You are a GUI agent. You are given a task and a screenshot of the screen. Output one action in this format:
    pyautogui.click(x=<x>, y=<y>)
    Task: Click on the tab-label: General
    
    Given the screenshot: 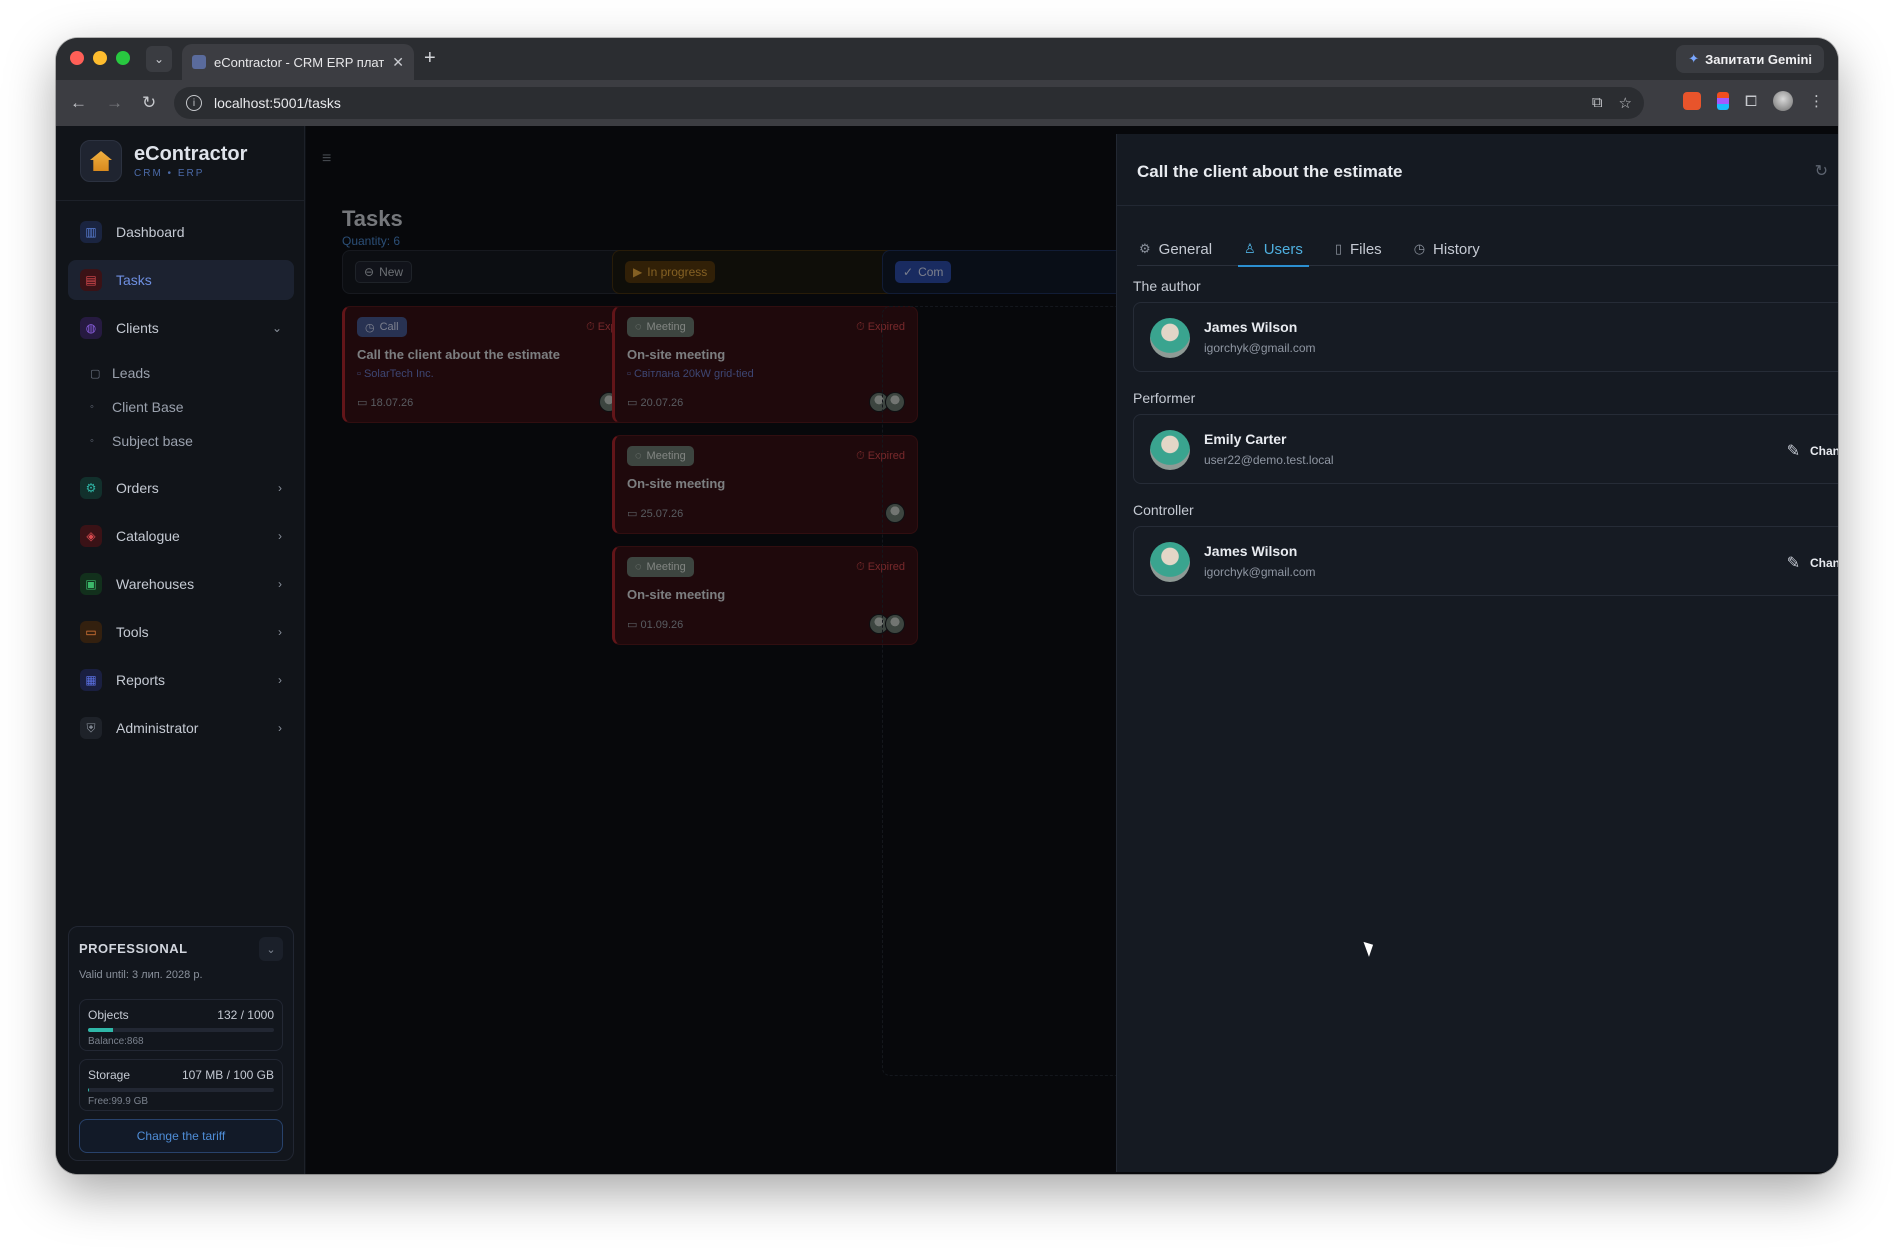 What is the action you would take?
    pyautogui.click(x=1185, y=249)
    